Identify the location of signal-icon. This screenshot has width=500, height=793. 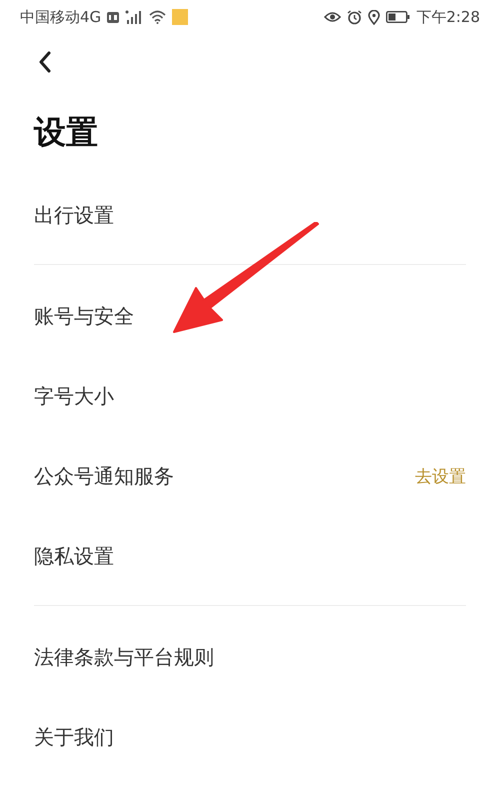
(134, 17).